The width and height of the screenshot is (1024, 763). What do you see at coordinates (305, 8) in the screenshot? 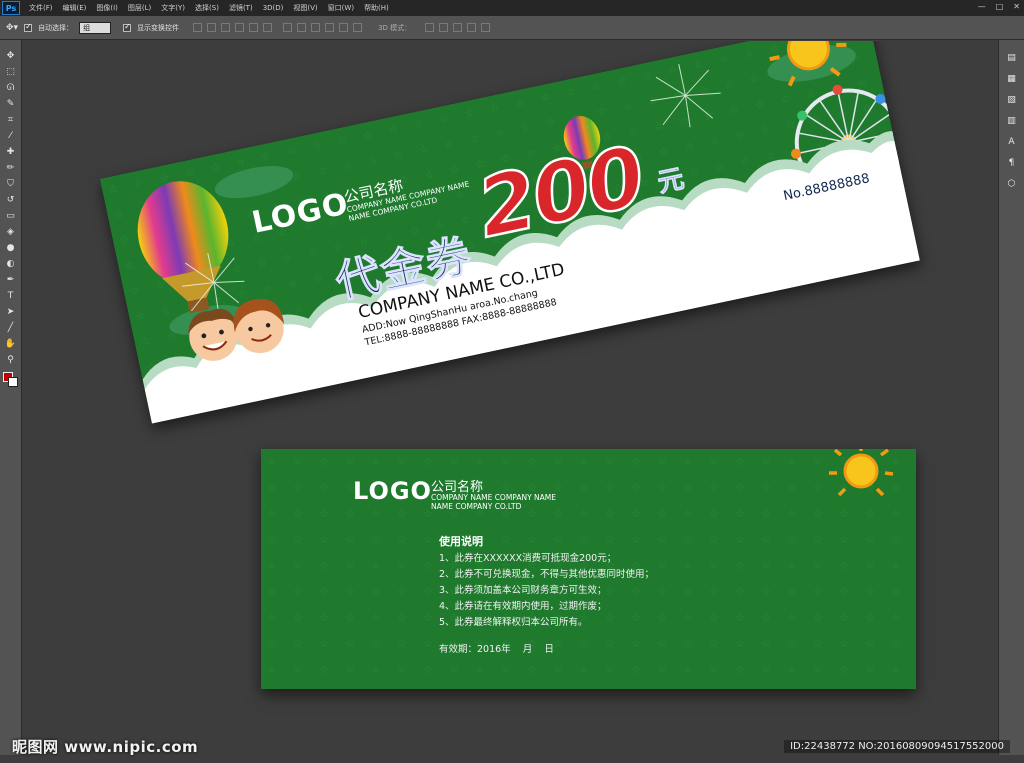
I see `menu-view: 视图(V)` at bounding box center [305, 8].